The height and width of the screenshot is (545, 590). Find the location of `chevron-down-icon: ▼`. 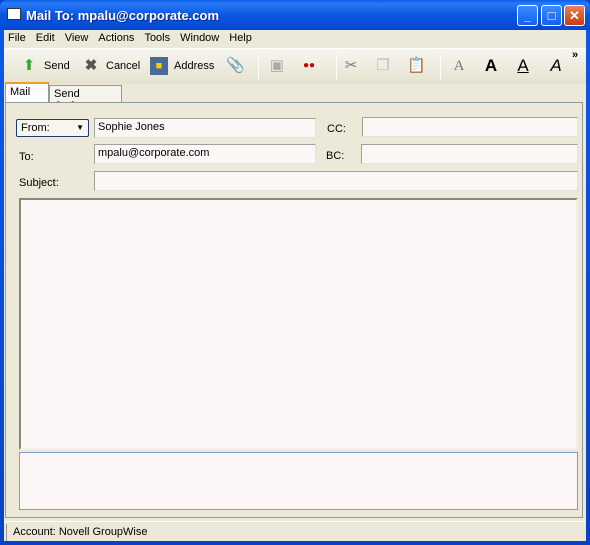

chevron-down-icon: ▼ is located at coordinates (80, 127).